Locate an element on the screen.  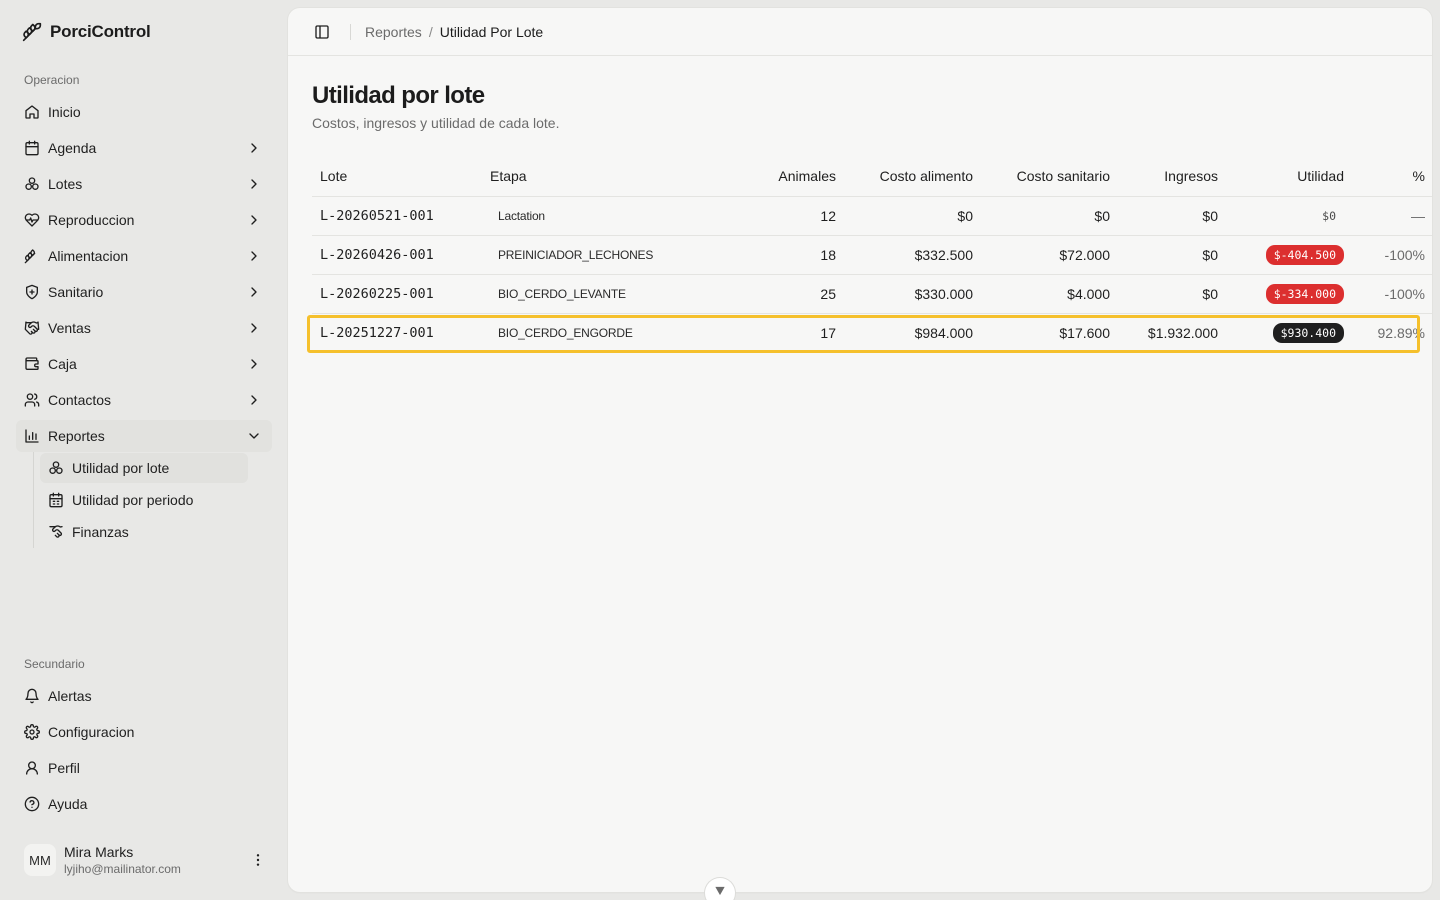
user-icon is located at coordinates (32, 768).